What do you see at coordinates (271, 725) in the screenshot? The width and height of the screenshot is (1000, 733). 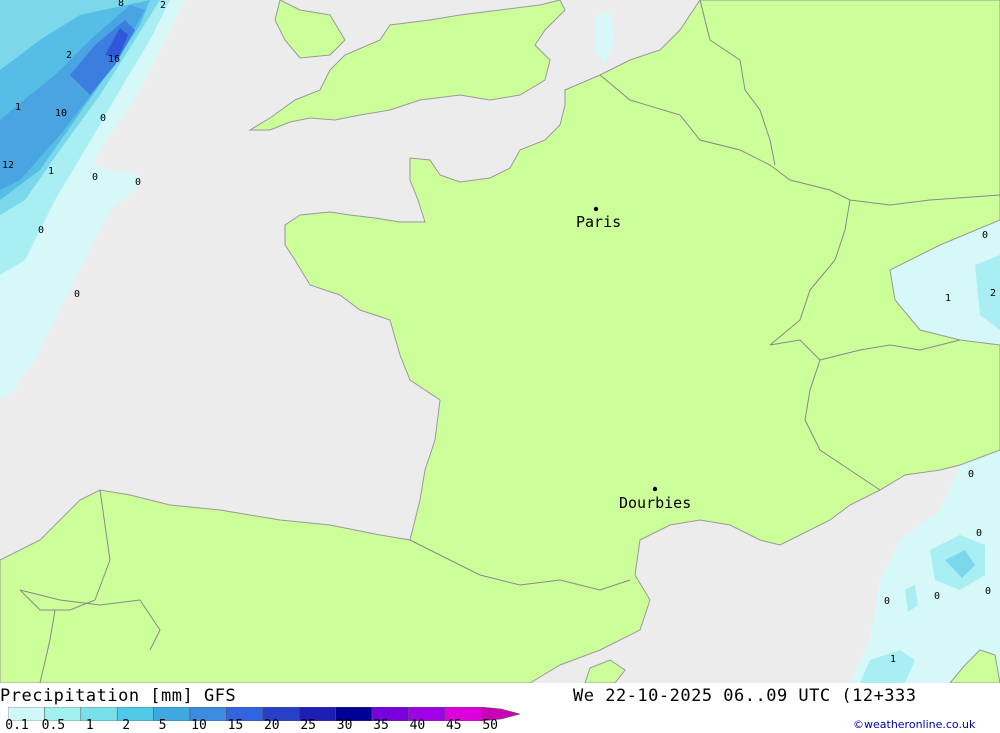 I see `legend-tick-label: 20` at bounding box center [271, 725].